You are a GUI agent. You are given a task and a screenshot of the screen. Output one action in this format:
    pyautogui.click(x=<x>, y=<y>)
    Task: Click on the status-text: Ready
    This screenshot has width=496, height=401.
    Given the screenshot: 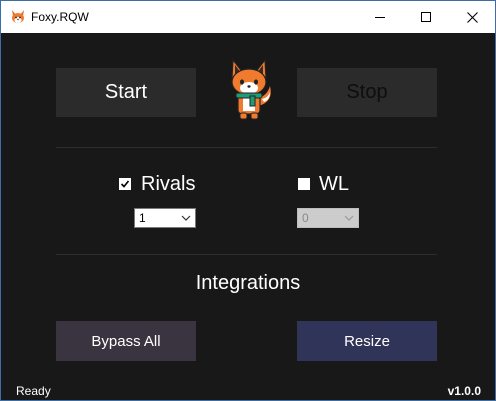 What is the action you would take?
    pyautogui.click(x=33, y=391)
    